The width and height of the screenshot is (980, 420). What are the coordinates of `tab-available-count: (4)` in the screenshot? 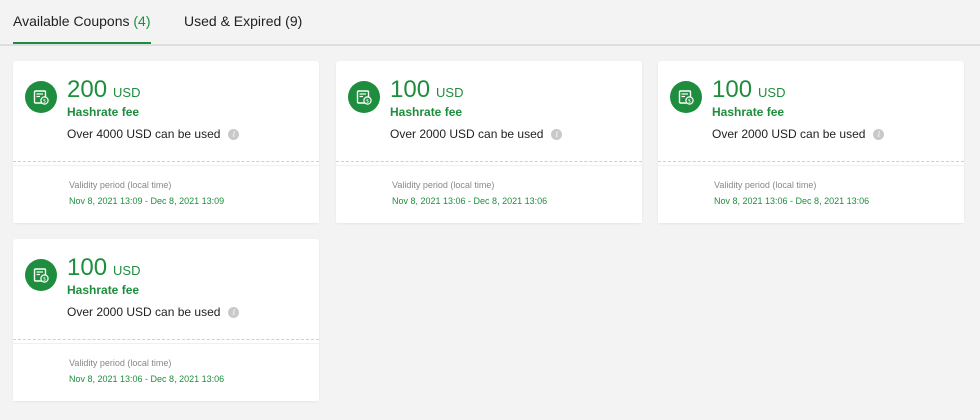 It's located at (142, 21).